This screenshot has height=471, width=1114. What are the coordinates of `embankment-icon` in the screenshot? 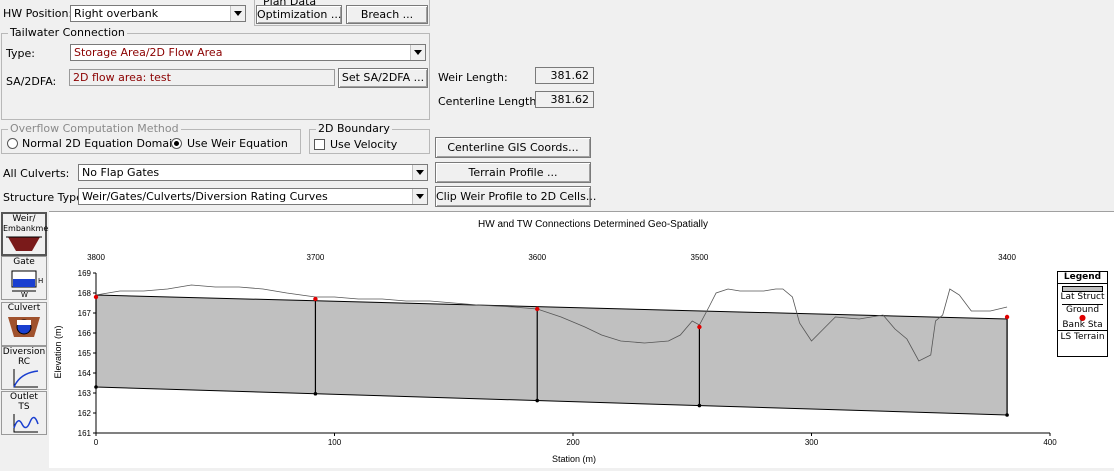 It's located at (24, 243).